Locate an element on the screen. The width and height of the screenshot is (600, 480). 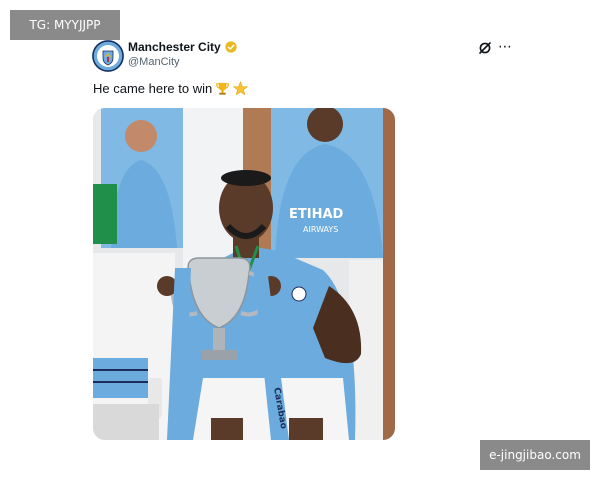
man-city-crest-icon is located at coordinates (108, 56).